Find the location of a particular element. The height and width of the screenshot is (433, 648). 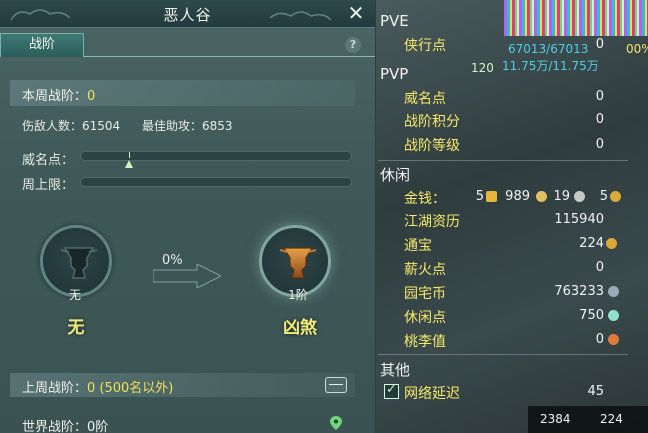

window-title: 恶人谷 is located at coordinates (187, 15).